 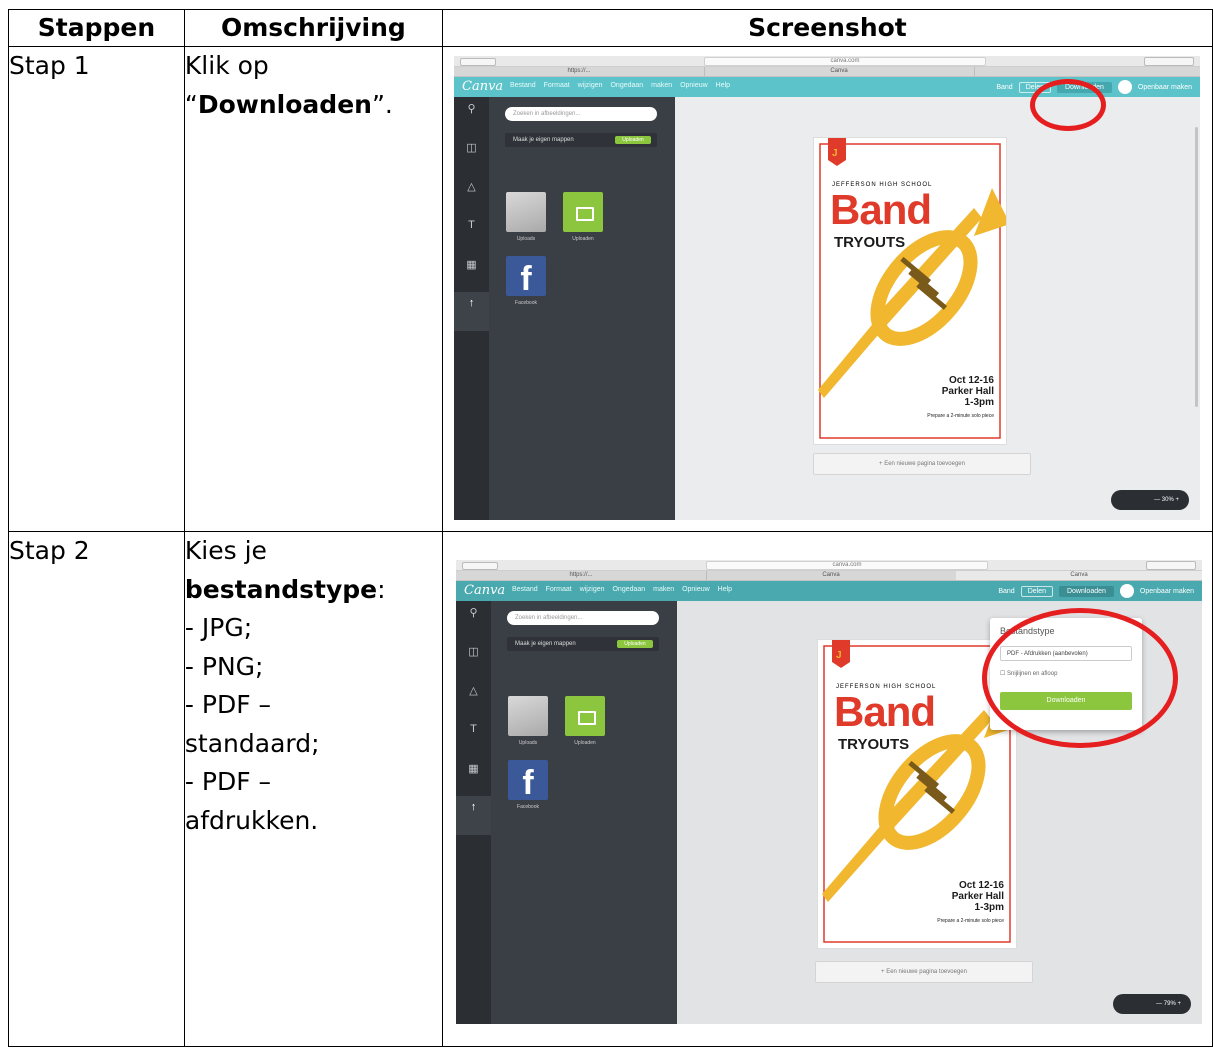 I want to click on step-2-item: standaard;, so click(x=252, y=743).